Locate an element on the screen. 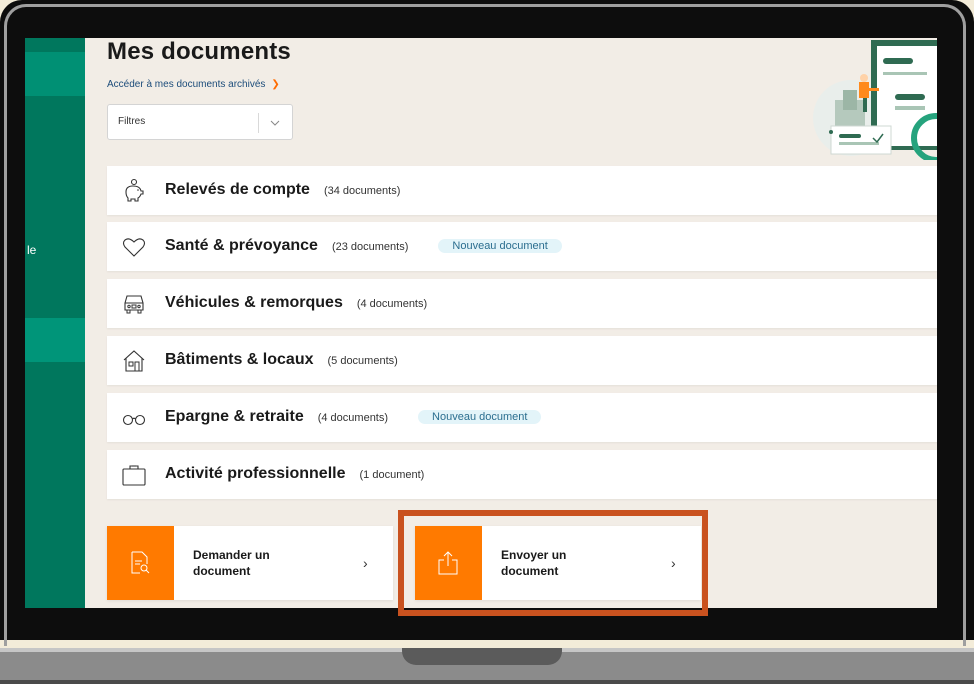  category-title: Activité professionnelle is located at coordinates (255, 473).